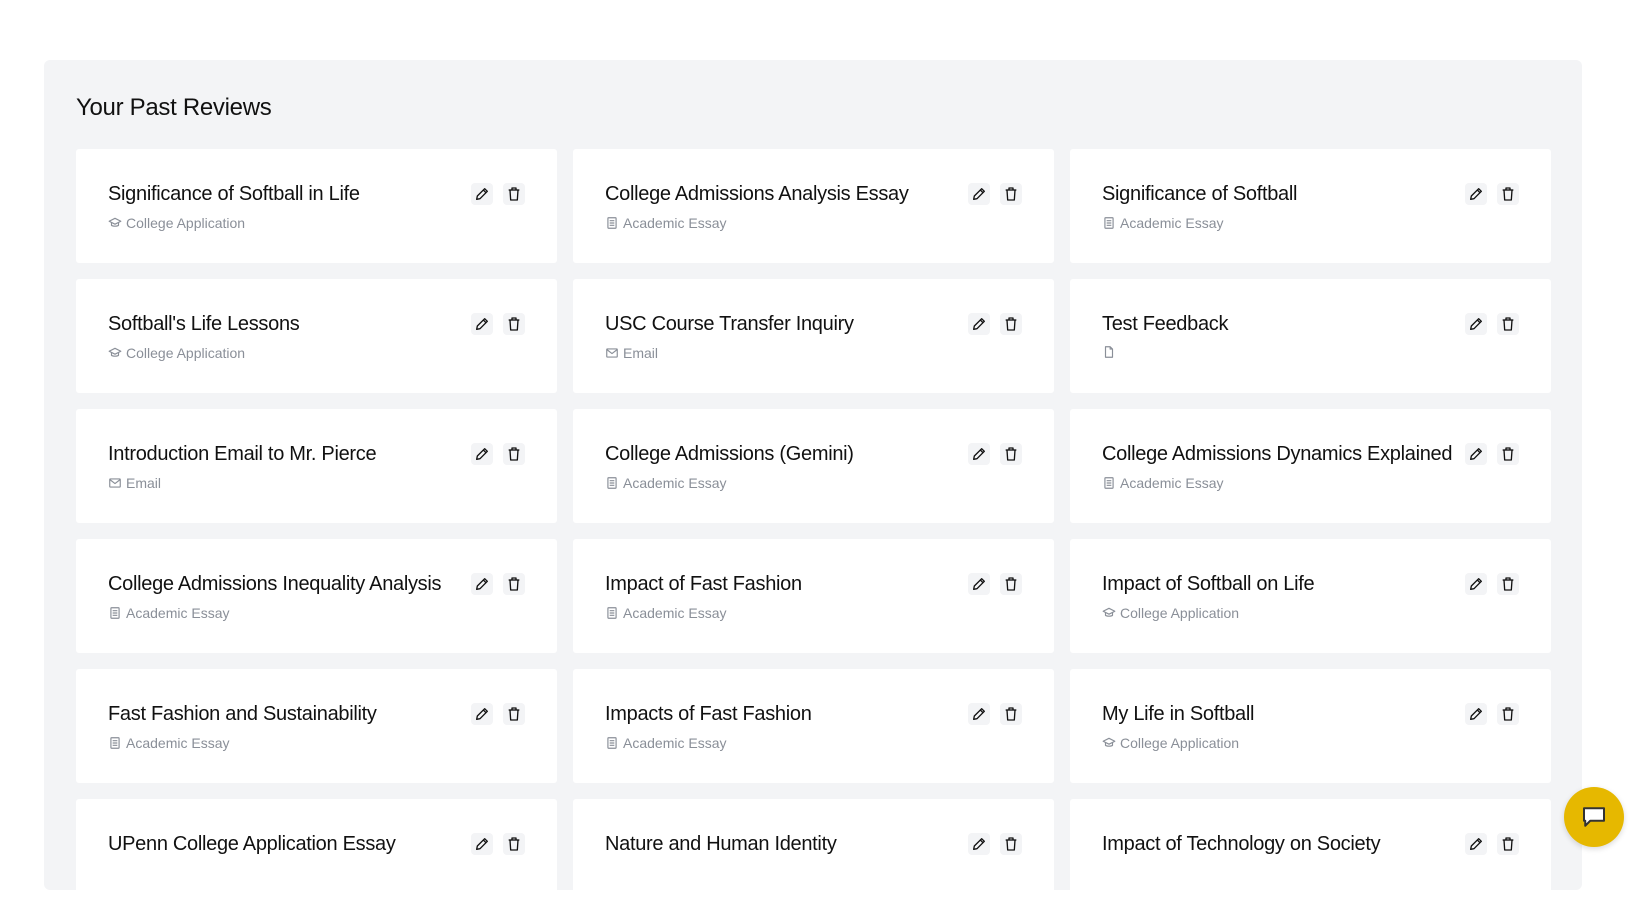 The image size is (1630, 913). What do you see at coordinates (813, 336) in the screenshot?
I see `review-card: USC Course Transfer Inquiry Email` at bounding box center [813, 336].